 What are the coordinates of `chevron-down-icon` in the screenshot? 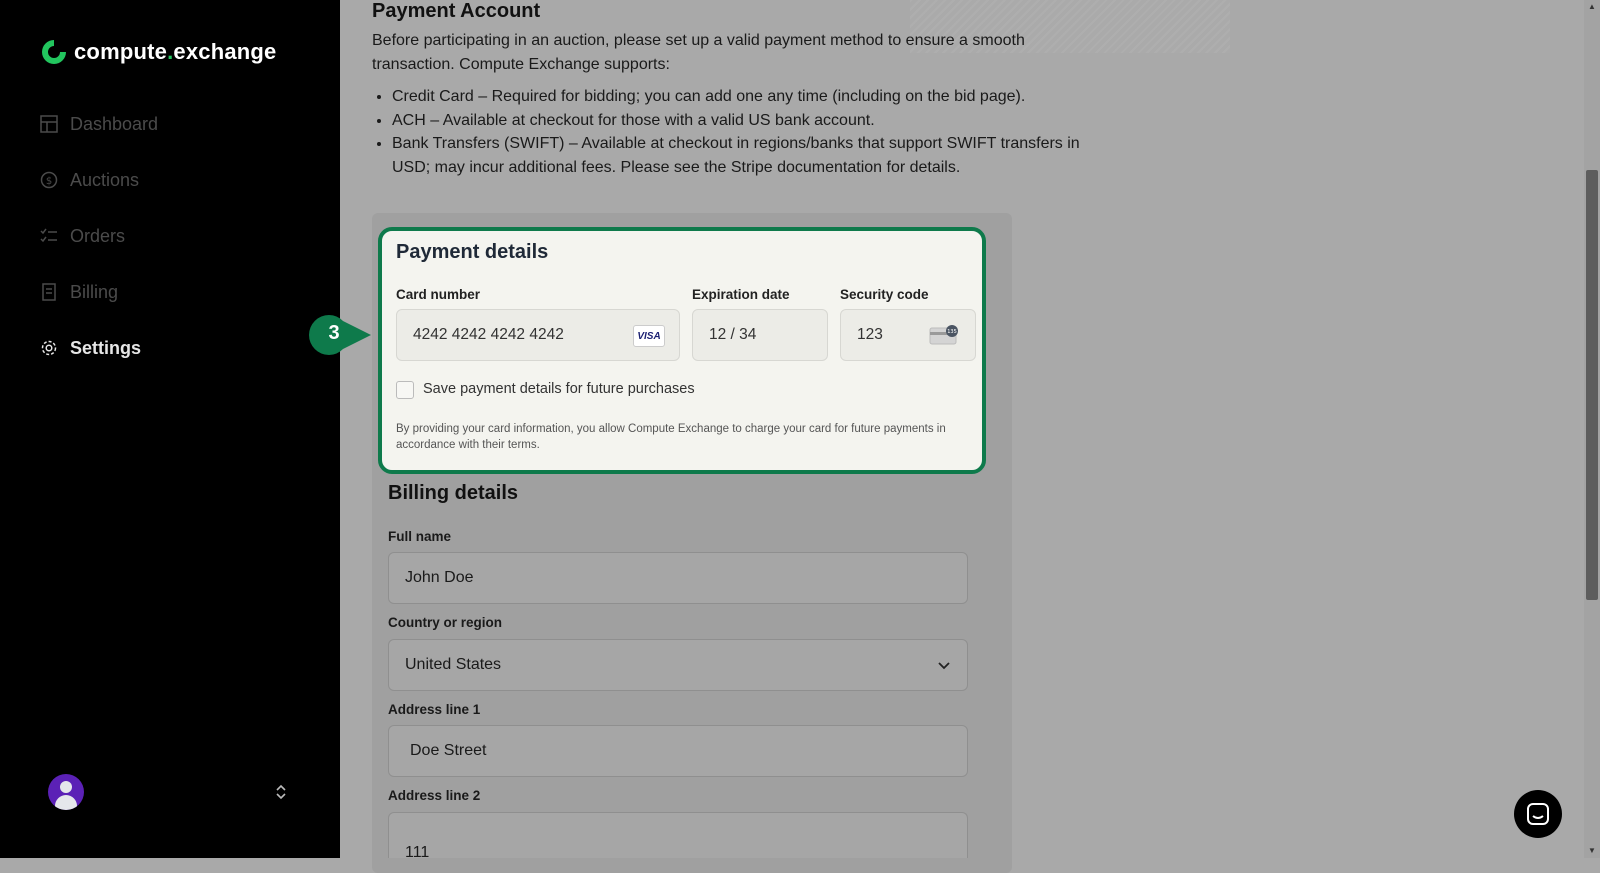 It's located at (944, 666).